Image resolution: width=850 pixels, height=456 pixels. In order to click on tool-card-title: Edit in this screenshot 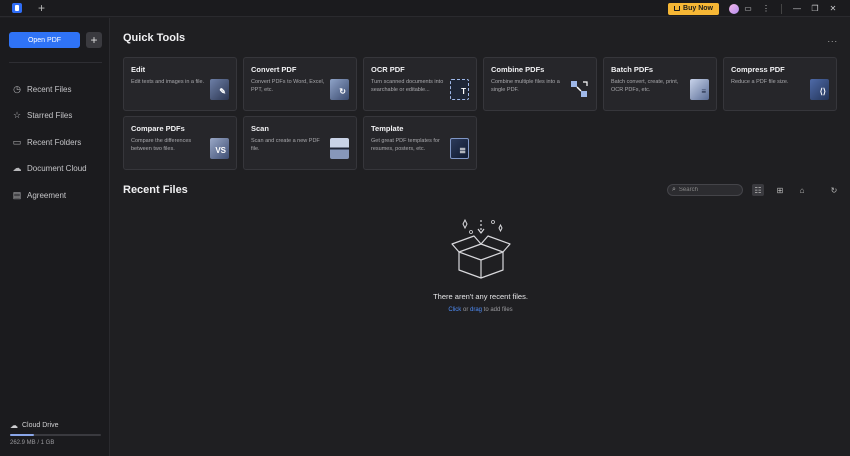, I will do `click(138, 69)`.